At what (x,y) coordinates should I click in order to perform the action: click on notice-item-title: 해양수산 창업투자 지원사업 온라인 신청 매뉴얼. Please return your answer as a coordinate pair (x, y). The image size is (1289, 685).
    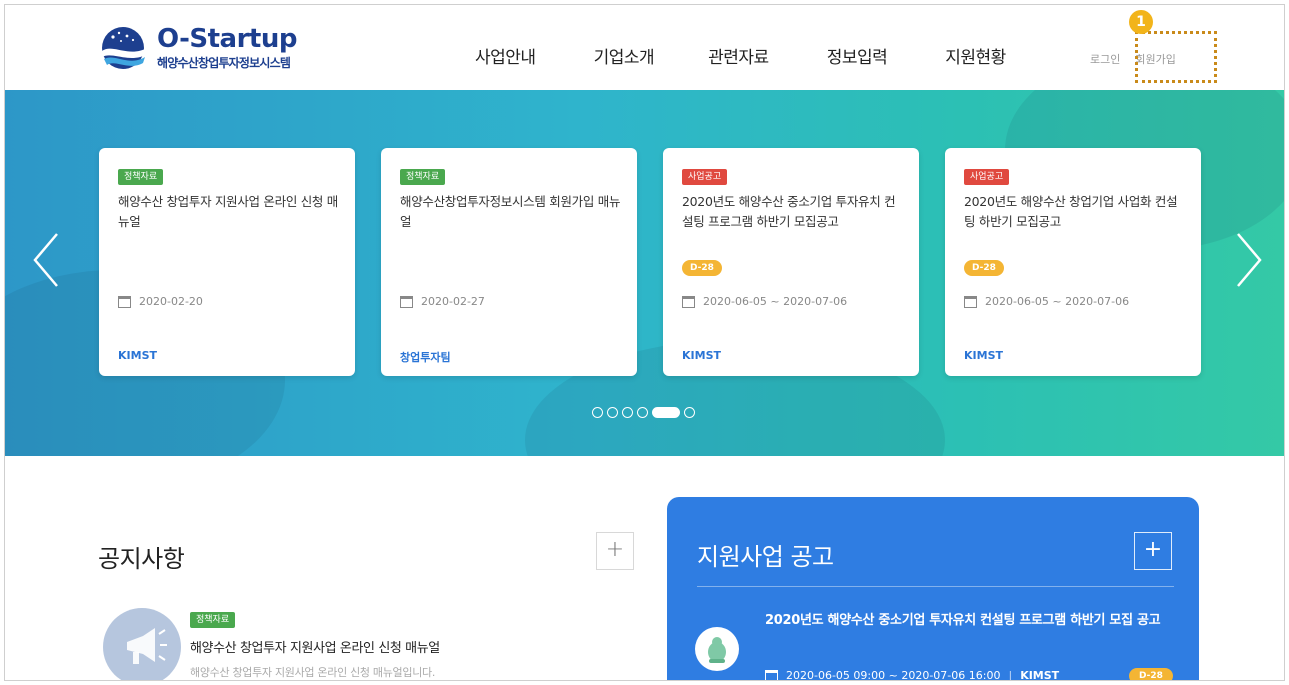
    Looking at the image, I should click on (315, 646).